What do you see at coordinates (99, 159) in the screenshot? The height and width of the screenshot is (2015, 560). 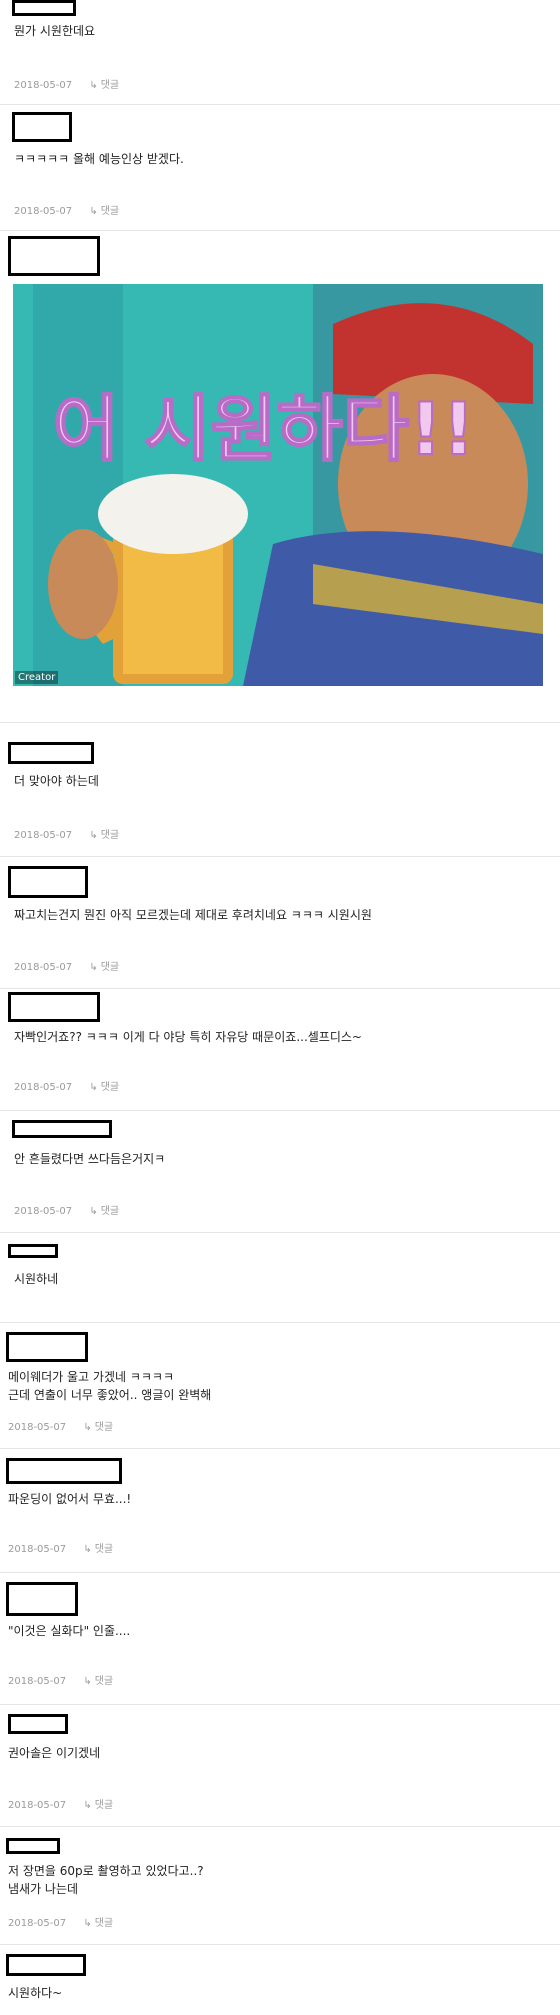 I see `comment-text: ㅋㅋㅋㅋㅋ 올해 예능인상 받겠다.` at bounding box center [99, 159].